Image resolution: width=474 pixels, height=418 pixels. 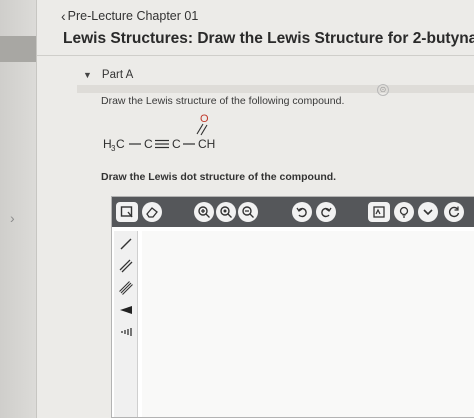 I want to click on chevron-down-icon, so click(x=428, y=212).